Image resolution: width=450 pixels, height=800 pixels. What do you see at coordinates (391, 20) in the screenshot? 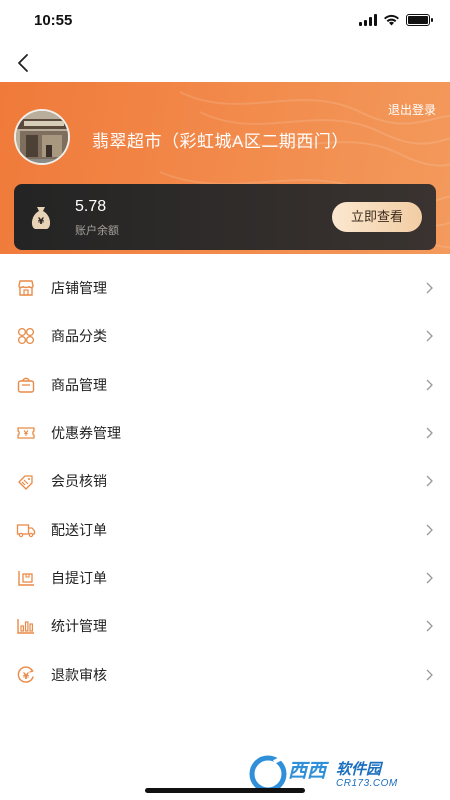
I see `wifi-icon` at bounding box center [391, 20].